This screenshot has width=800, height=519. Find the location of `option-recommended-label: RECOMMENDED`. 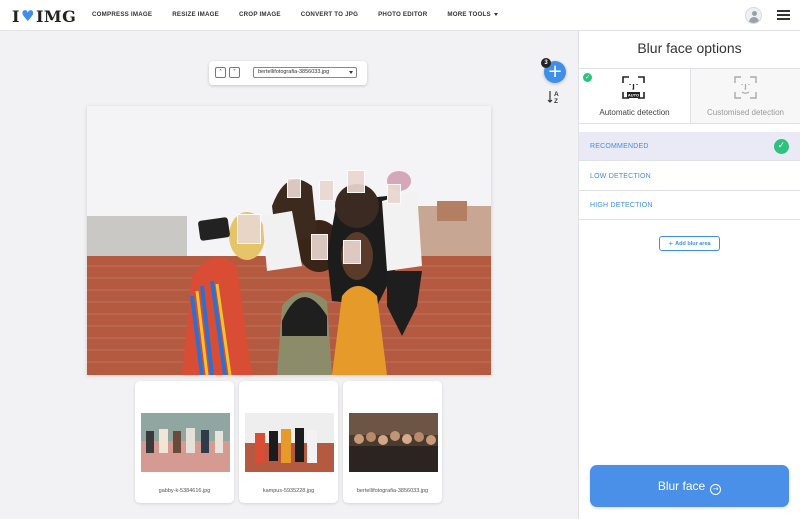

option-recommended-label: RECOMMENDED is located at coordinates (619, 146).